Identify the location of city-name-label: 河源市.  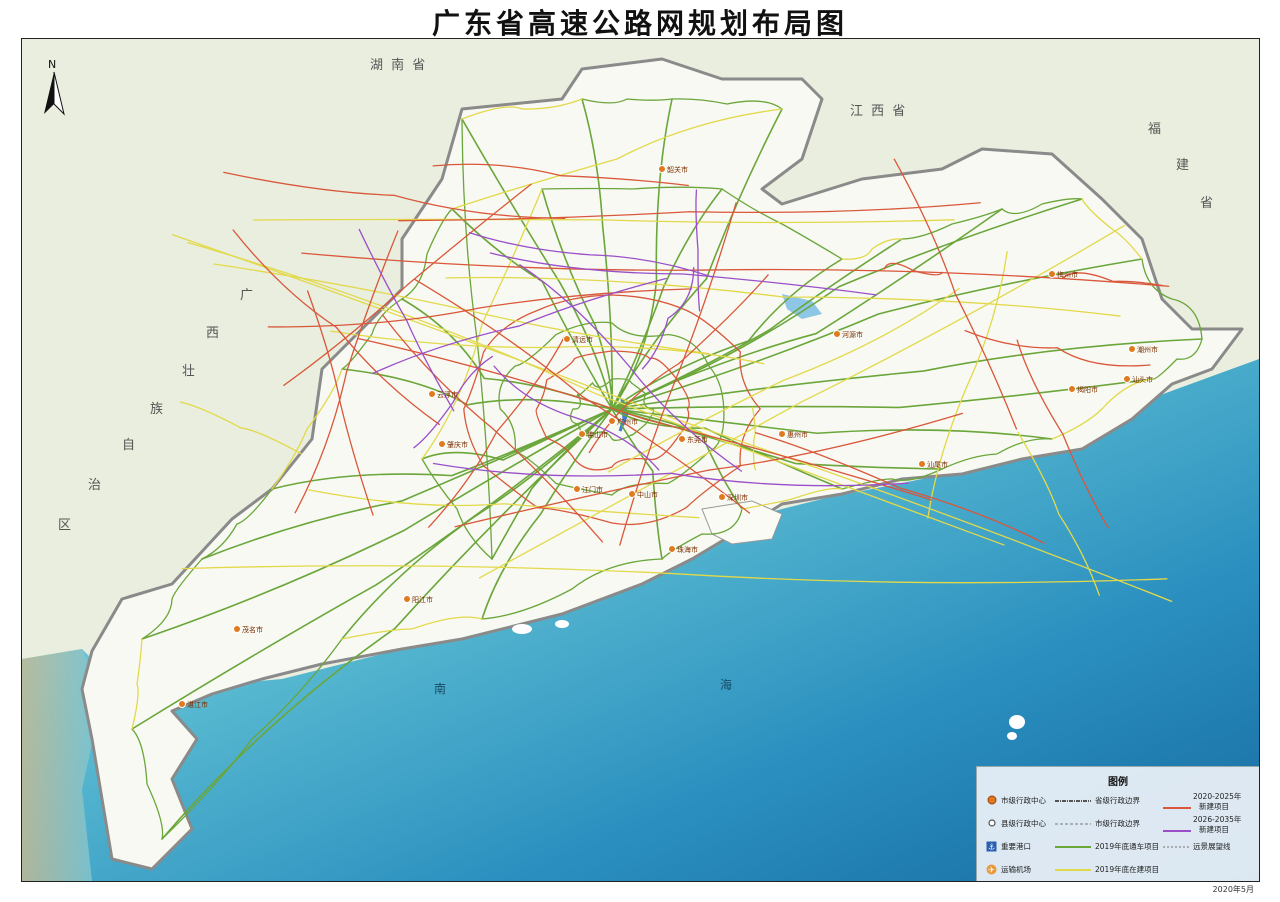
(852, 334).